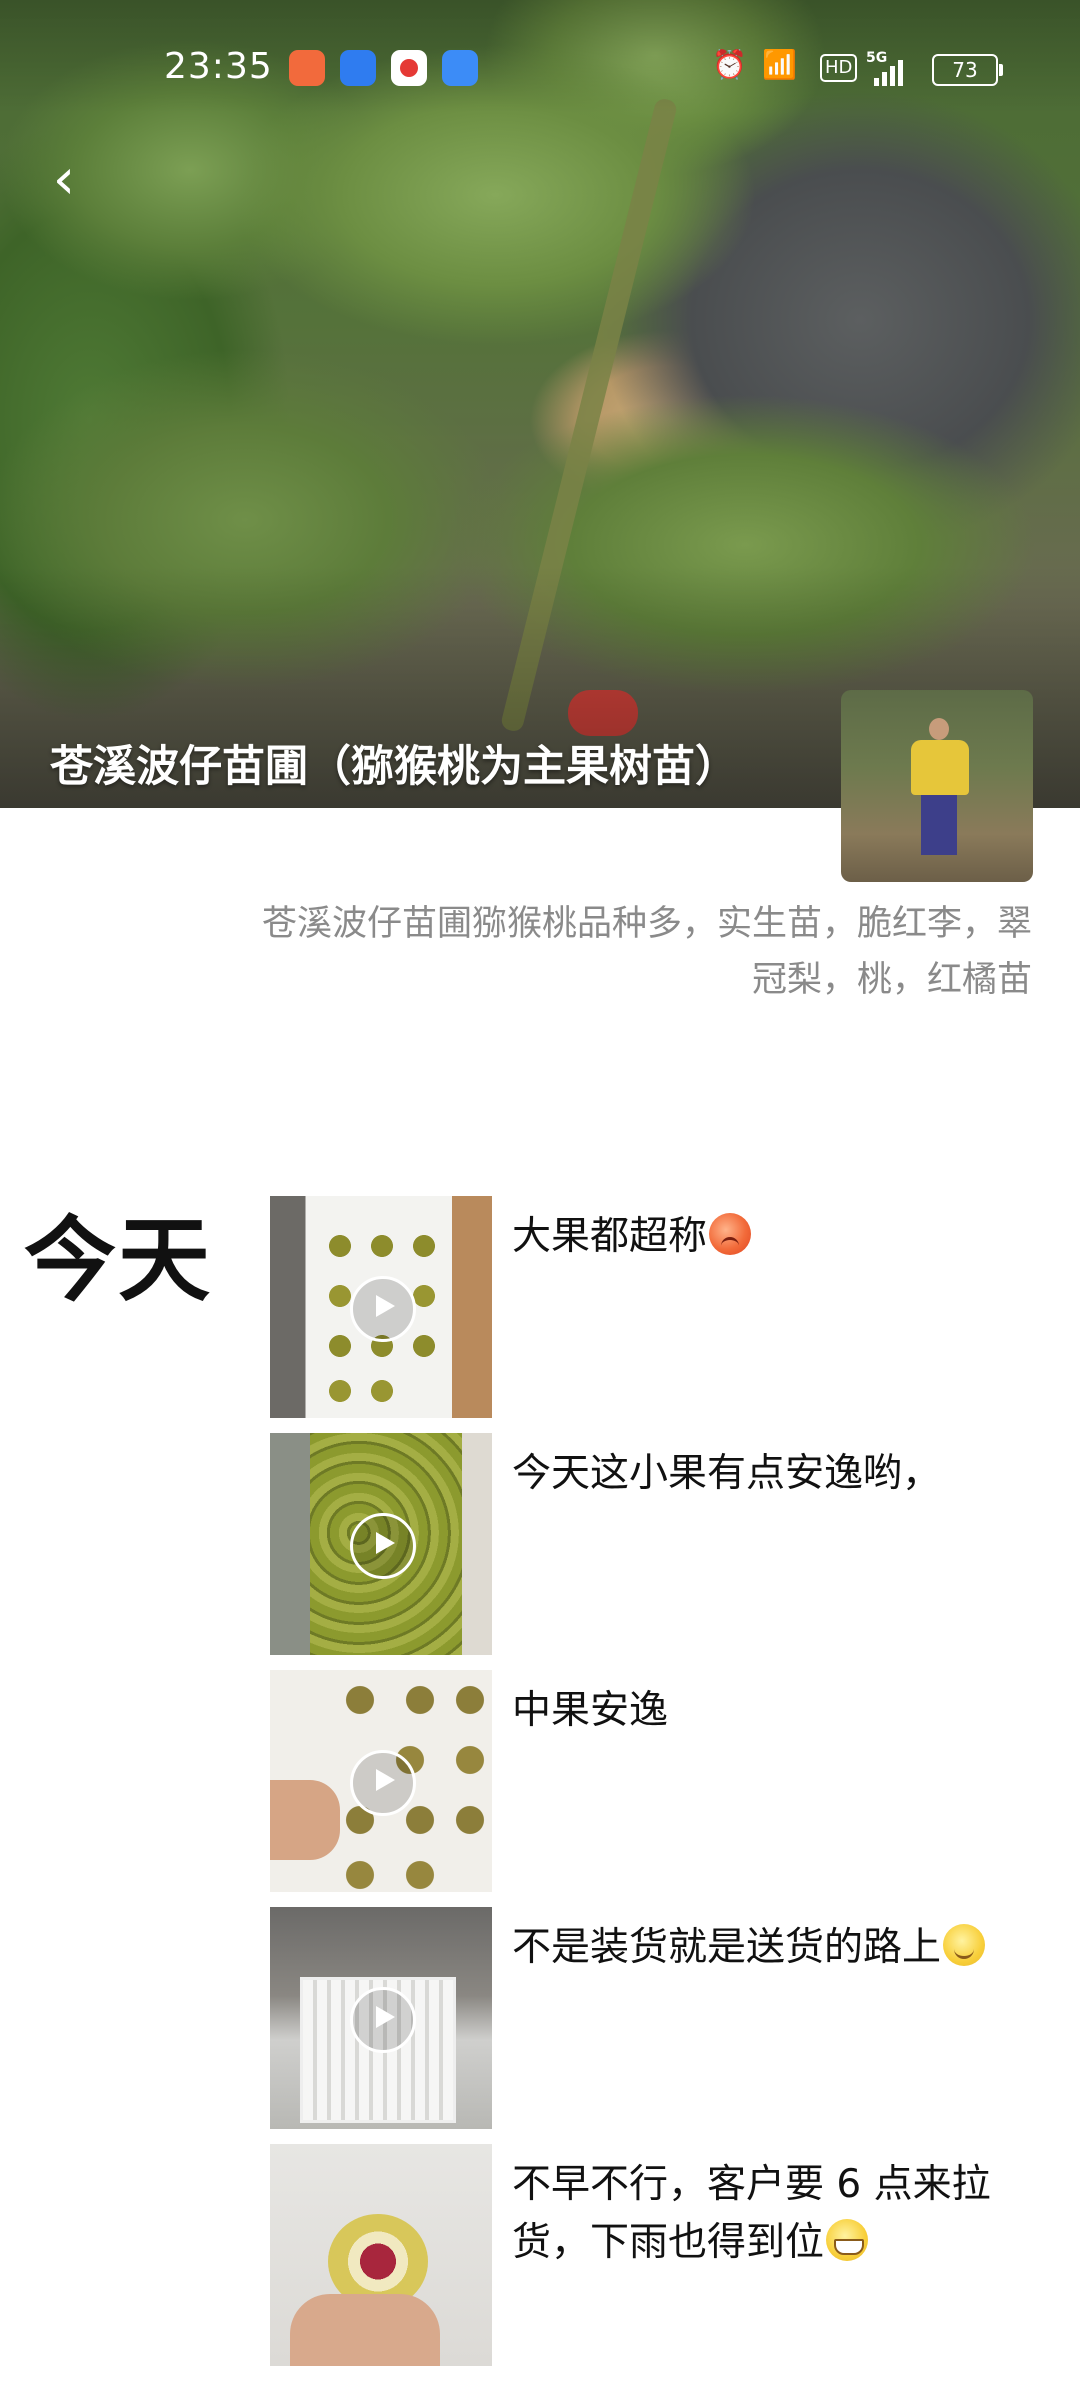 Image resolution: width=1080 pixels, height=2400 pixels. What do you see at coordinates (307, 68) in the screenshot?
I see `kuaishou-notification-icon` at bounding box center [307, 68].